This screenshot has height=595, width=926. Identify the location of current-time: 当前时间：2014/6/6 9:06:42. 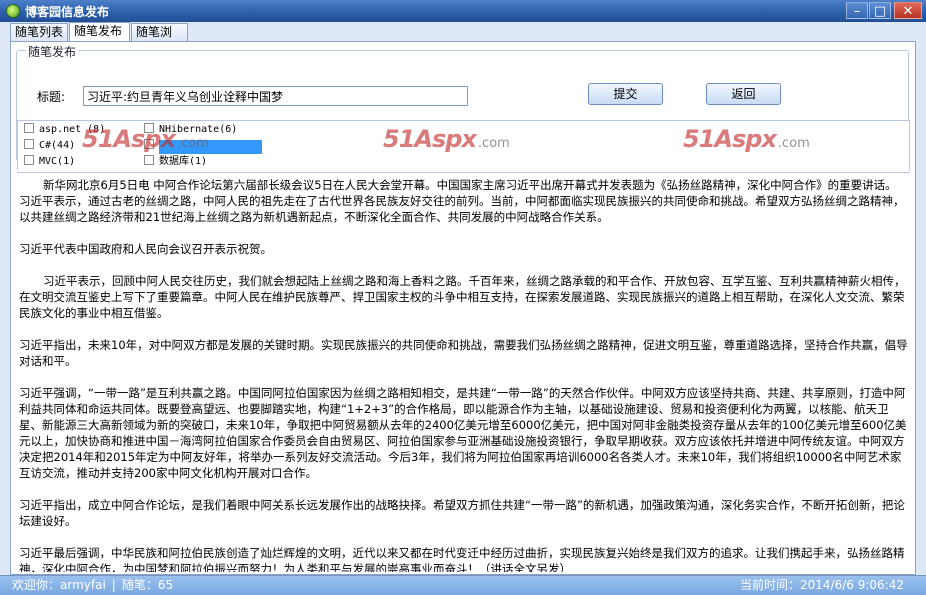
(822, 585).